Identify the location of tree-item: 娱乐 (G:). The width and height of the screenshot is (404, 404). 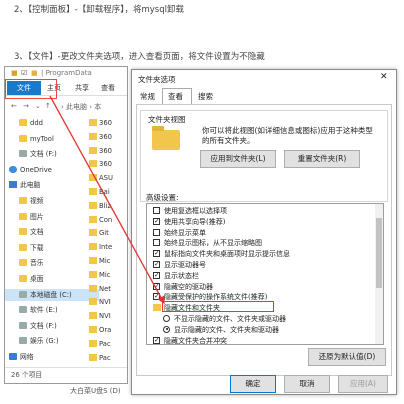
(52, 341).